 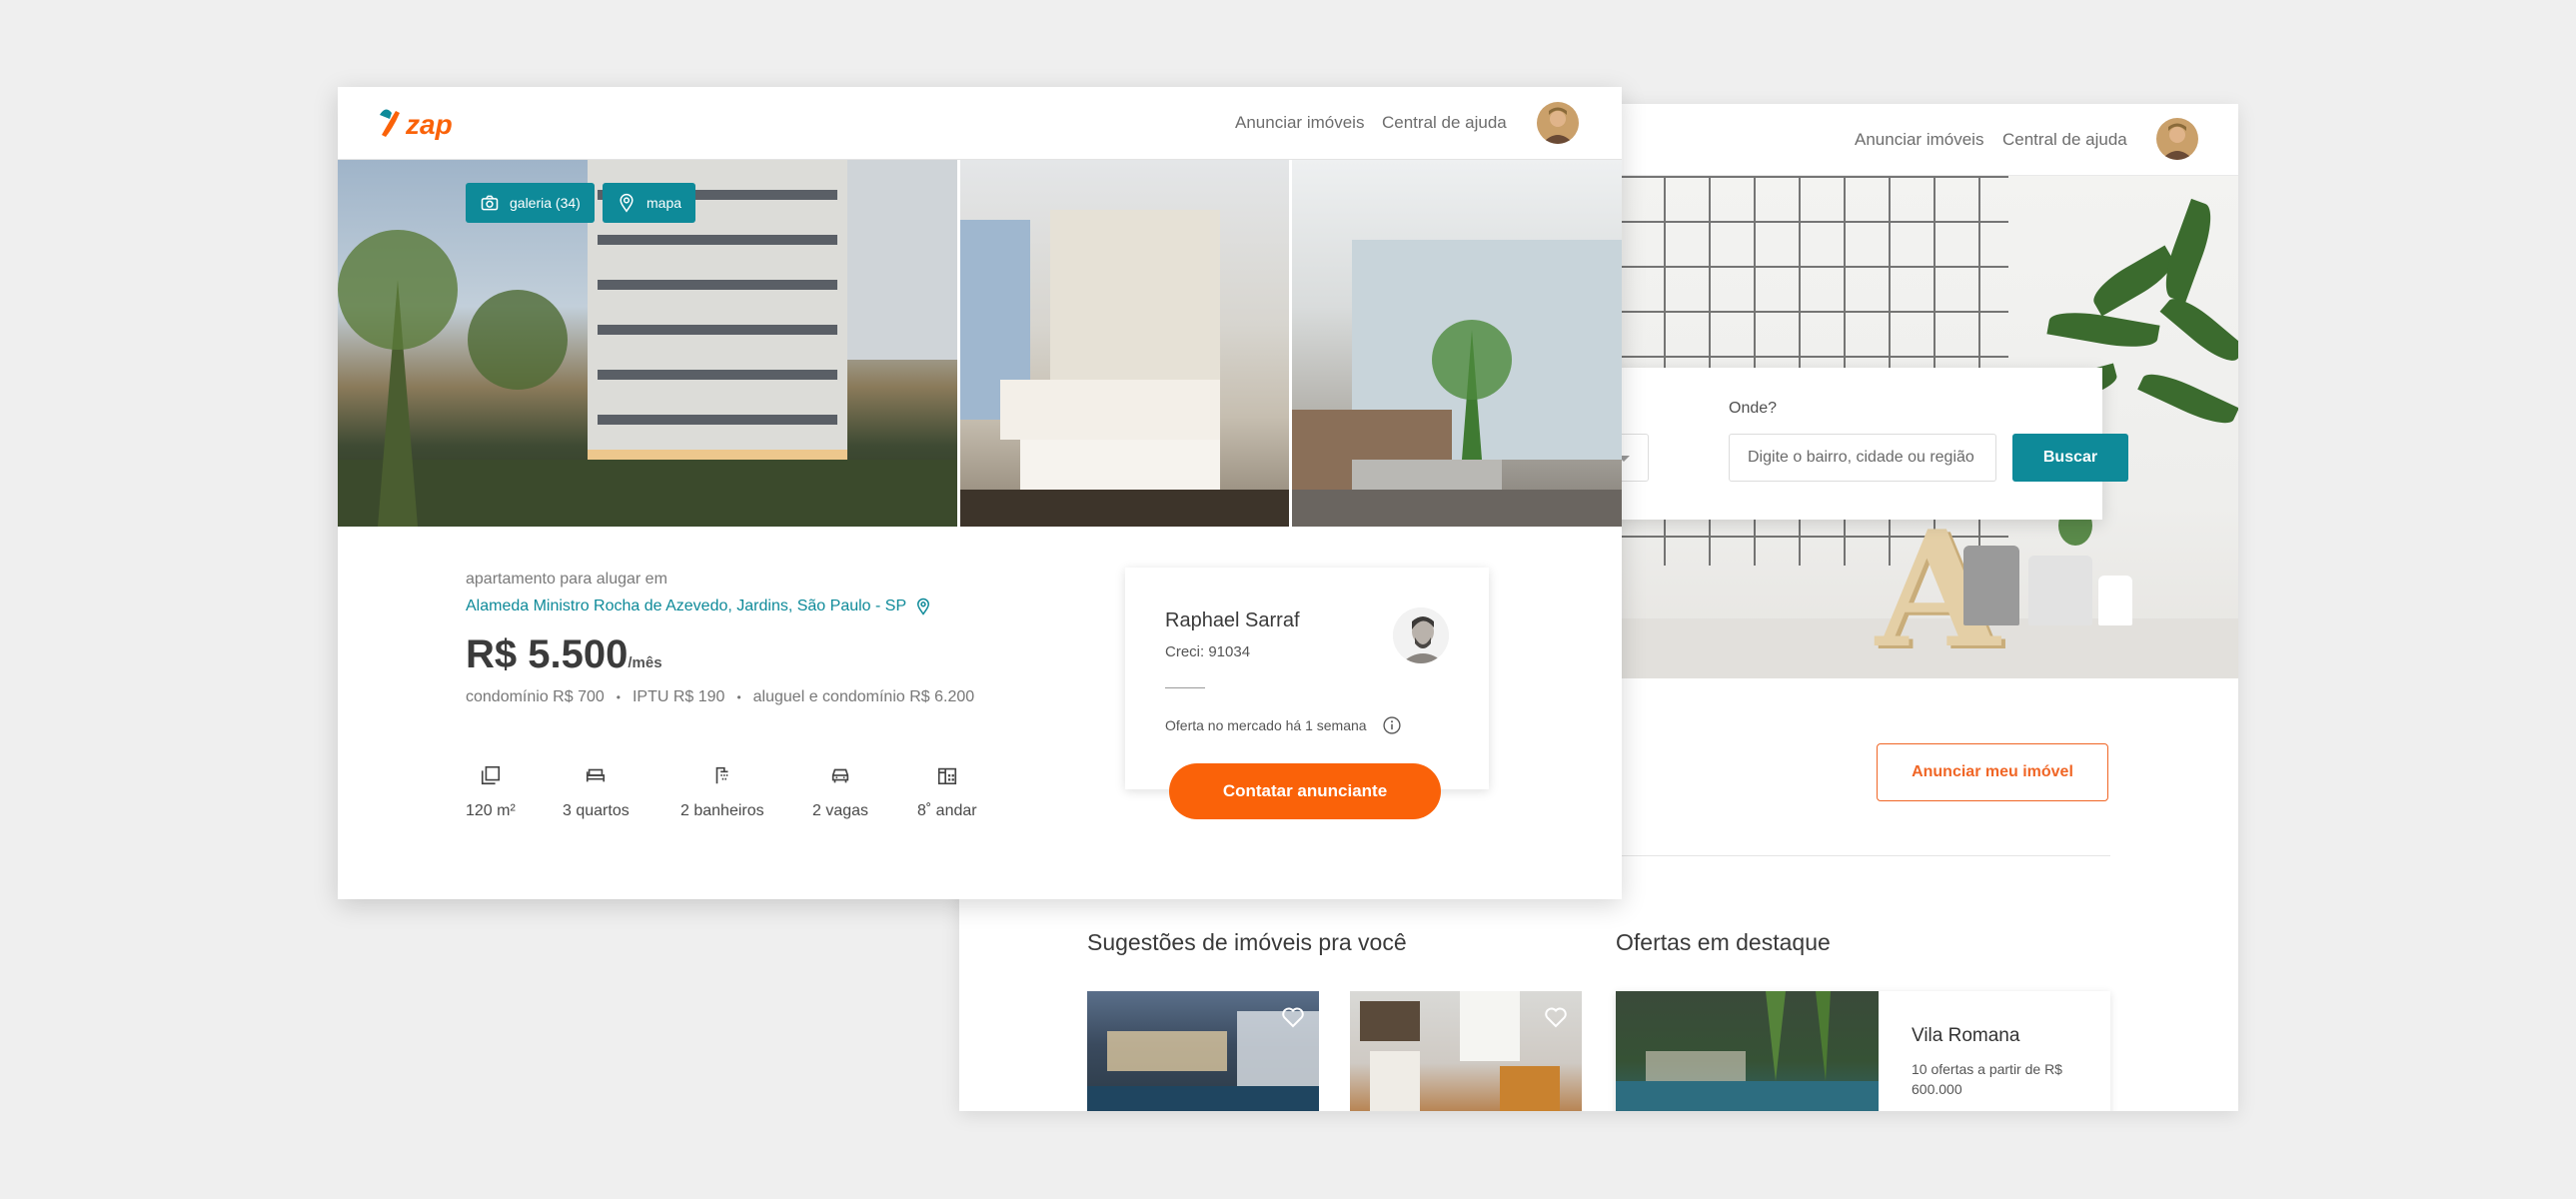 I want to click on featured-image, so click(x=1747, y=1051).